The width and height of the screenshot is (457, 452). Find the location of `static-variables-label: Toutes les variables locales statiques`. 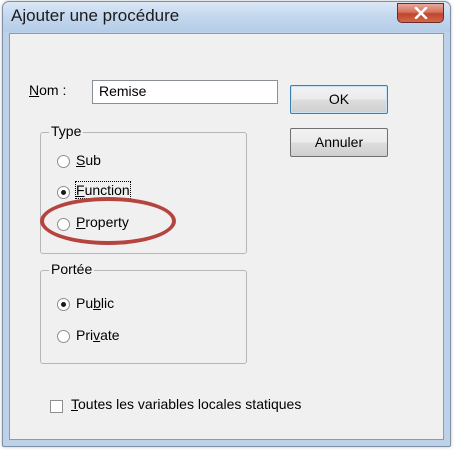

static-variables-label: Toutes les variables locales statiques is located at coordinates (186, 404).